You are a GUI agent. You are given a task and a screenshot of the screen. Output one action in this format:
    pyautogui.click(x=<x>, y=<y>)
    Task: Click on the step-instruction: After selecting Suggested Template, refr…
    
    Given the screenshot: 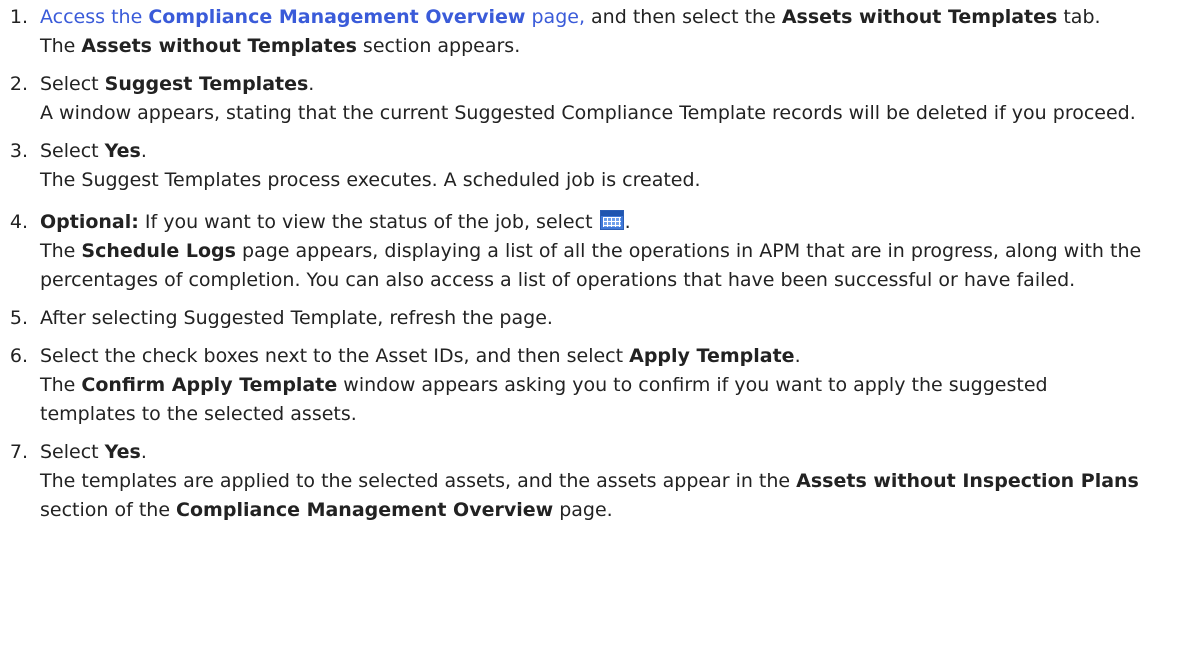 What is the action you would take?
    pyautogui.click(x=296, y=318)
    